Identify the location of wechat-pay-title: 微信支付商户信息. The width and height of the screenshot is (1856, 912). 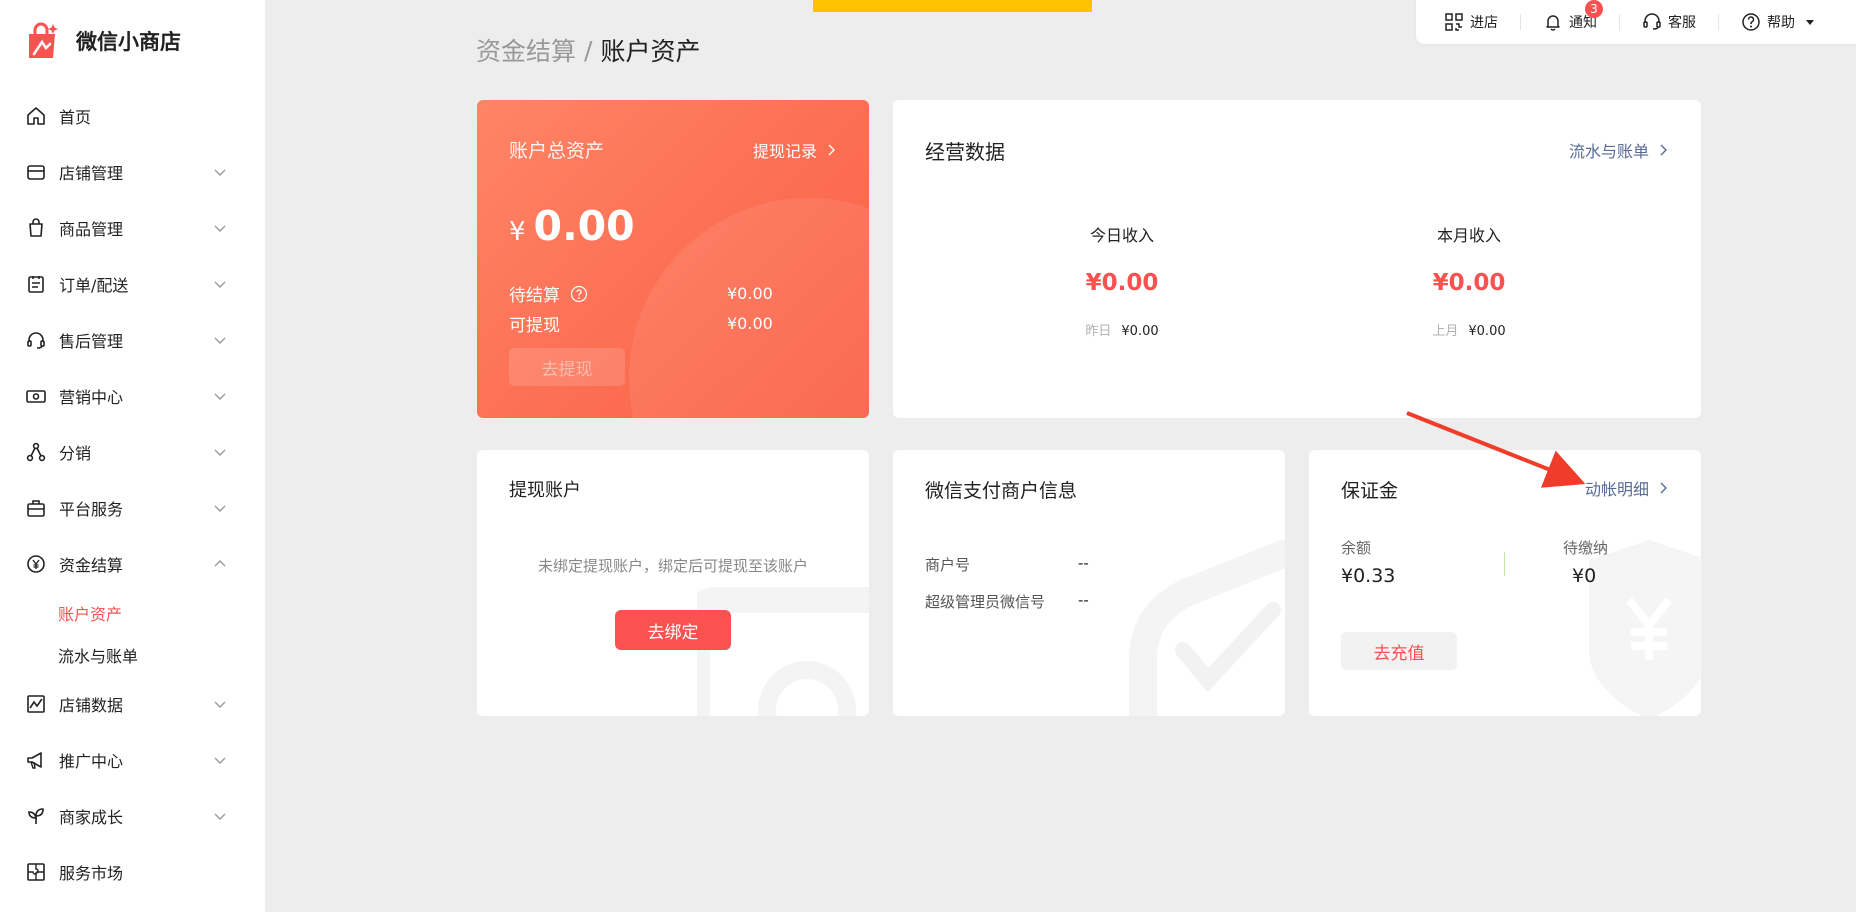
(1001, 491).